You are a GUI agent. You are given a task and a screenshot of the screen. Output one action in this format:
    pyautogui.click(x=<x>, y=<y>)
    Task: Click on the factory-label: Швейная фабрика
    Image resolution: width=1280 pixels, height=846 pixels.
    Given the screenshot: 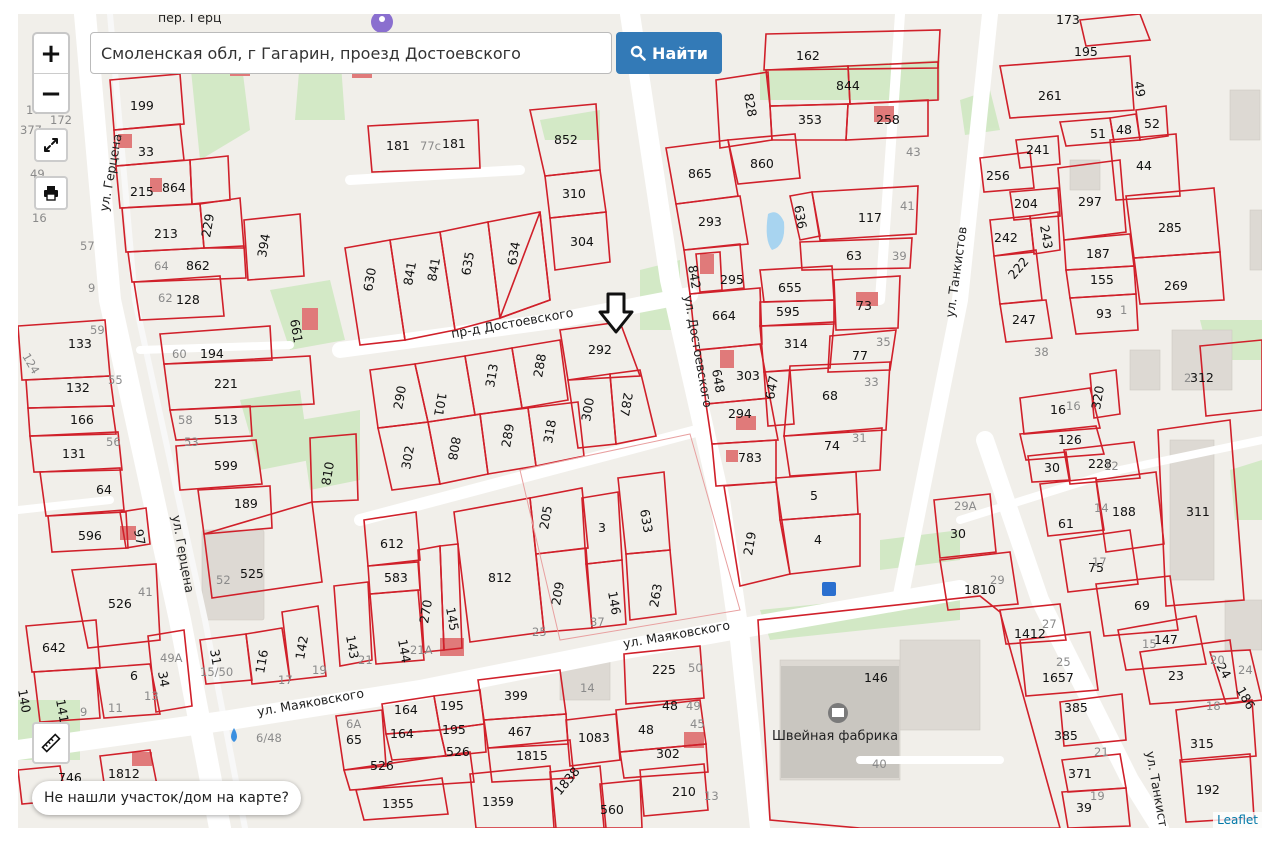 What is the action you would take?
    pyautogui.click(x=835, y=736)
    